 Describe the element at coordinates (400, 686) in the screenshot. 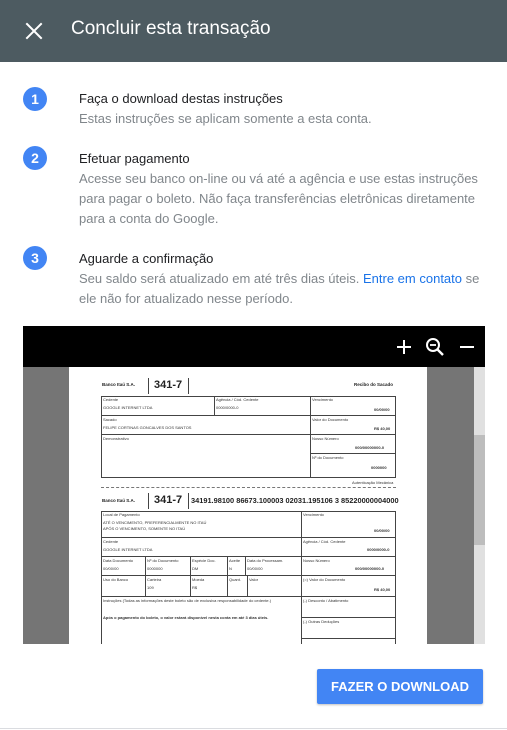

I see `download-button: FAZER O DOWNLOAD` at that location.